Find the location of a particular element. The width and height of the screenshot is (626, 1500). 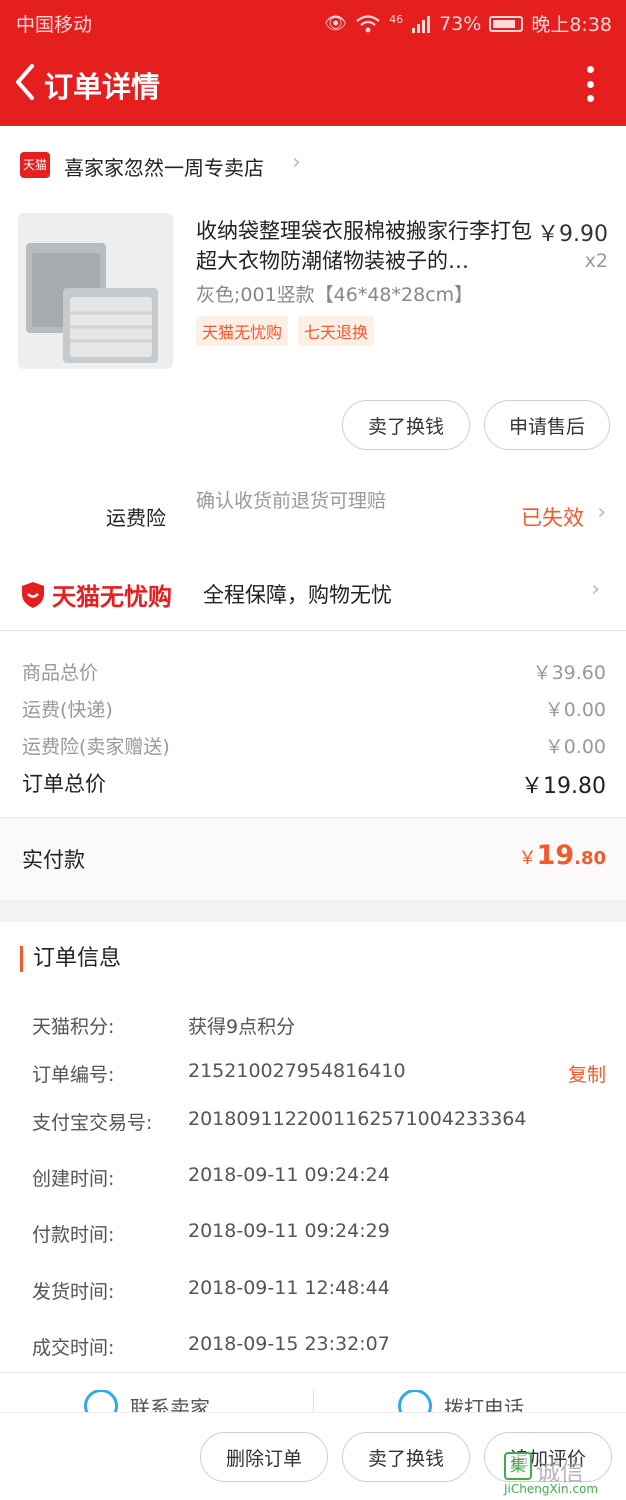

paid-label: 实付款 is located at coordinates (53, 860).